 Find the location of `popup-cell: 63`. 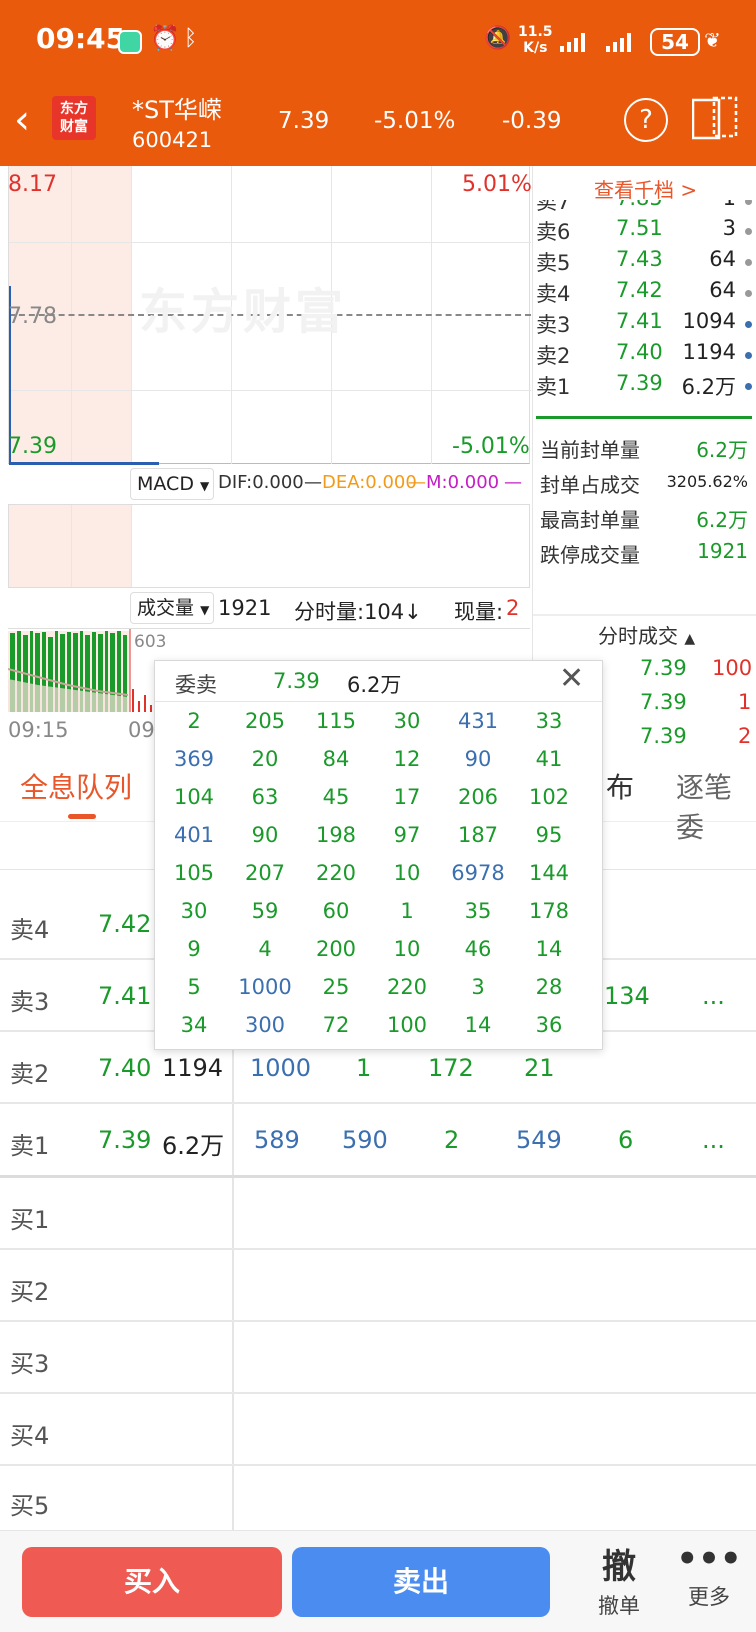

popup-cell: 63 is located at coordinates (265, 797).